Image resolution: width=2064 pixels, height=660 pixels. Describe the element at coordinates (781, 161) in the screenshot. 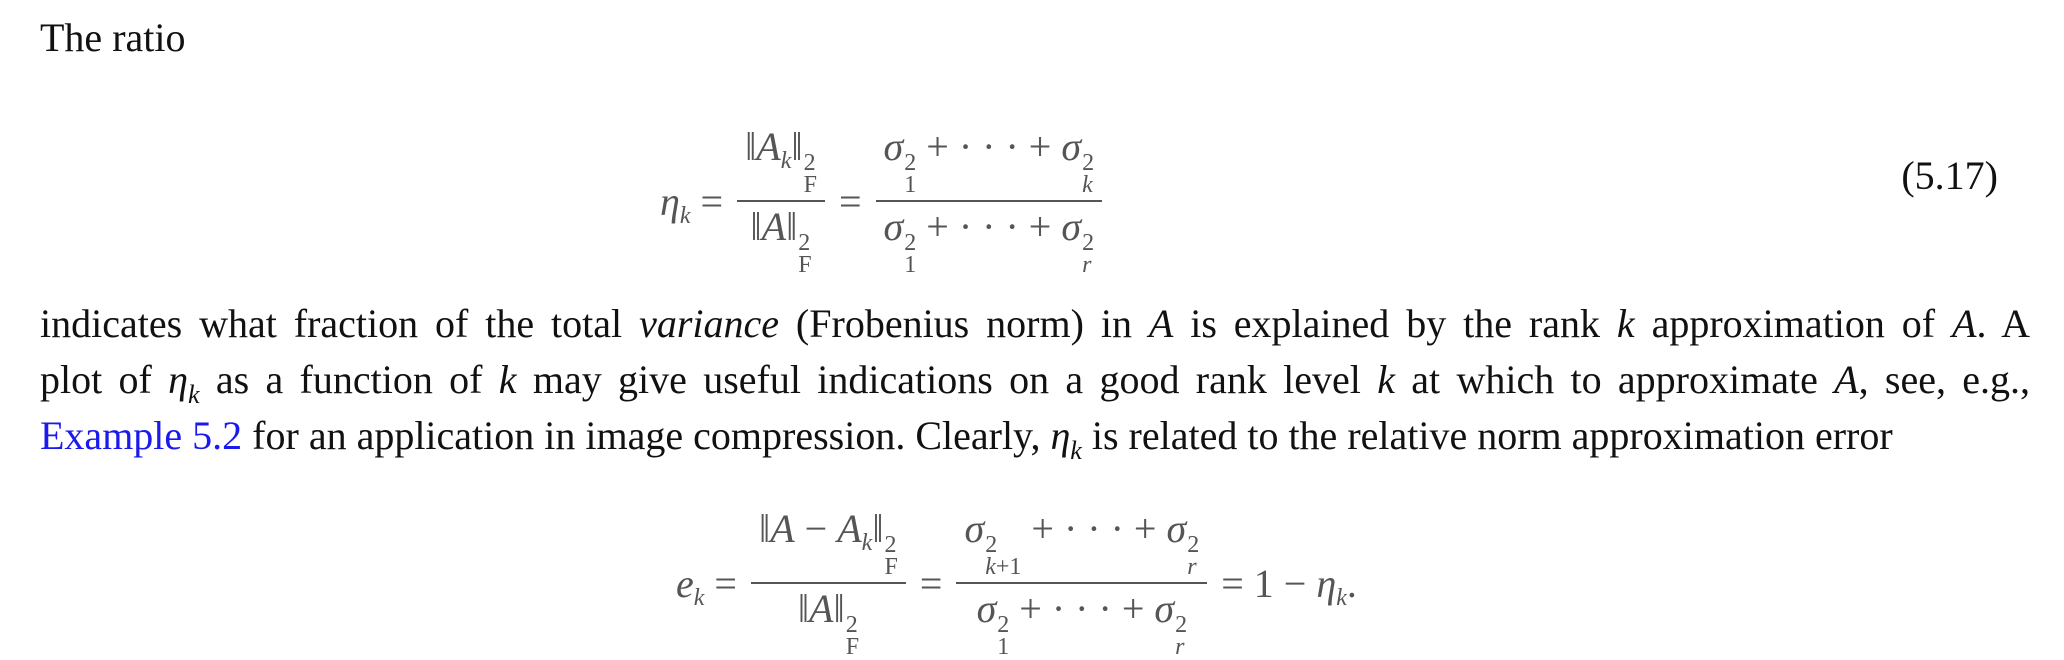

I see `fraction-numerator: ‖Ak‖ 2 F` at that location.